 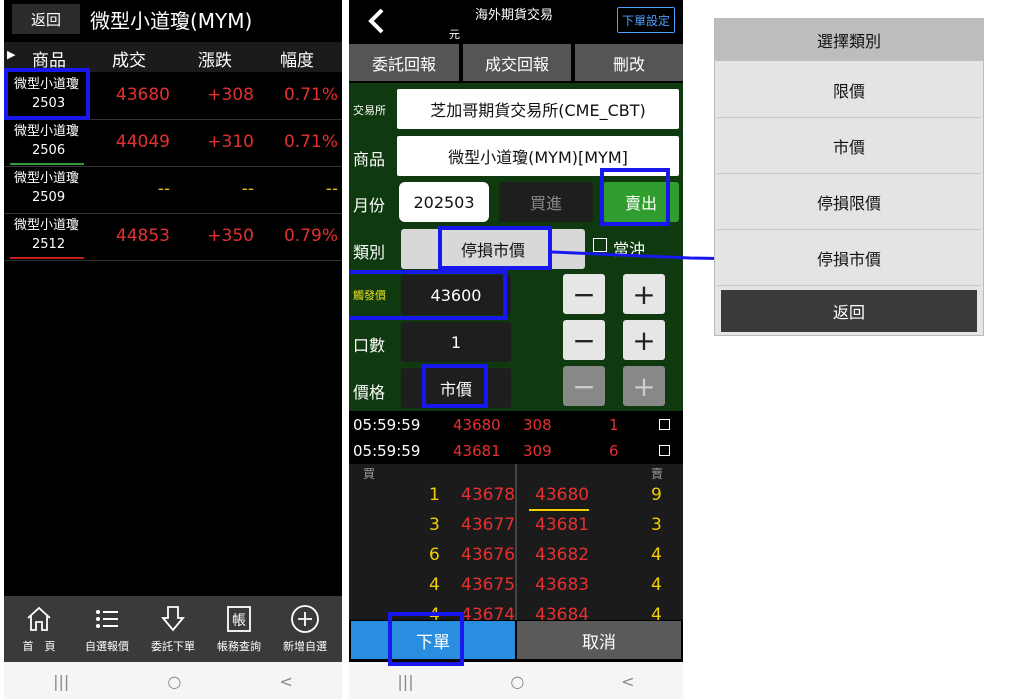 I want to click on book-row: 6 43676 43682 4, so click(x=515, y=557).